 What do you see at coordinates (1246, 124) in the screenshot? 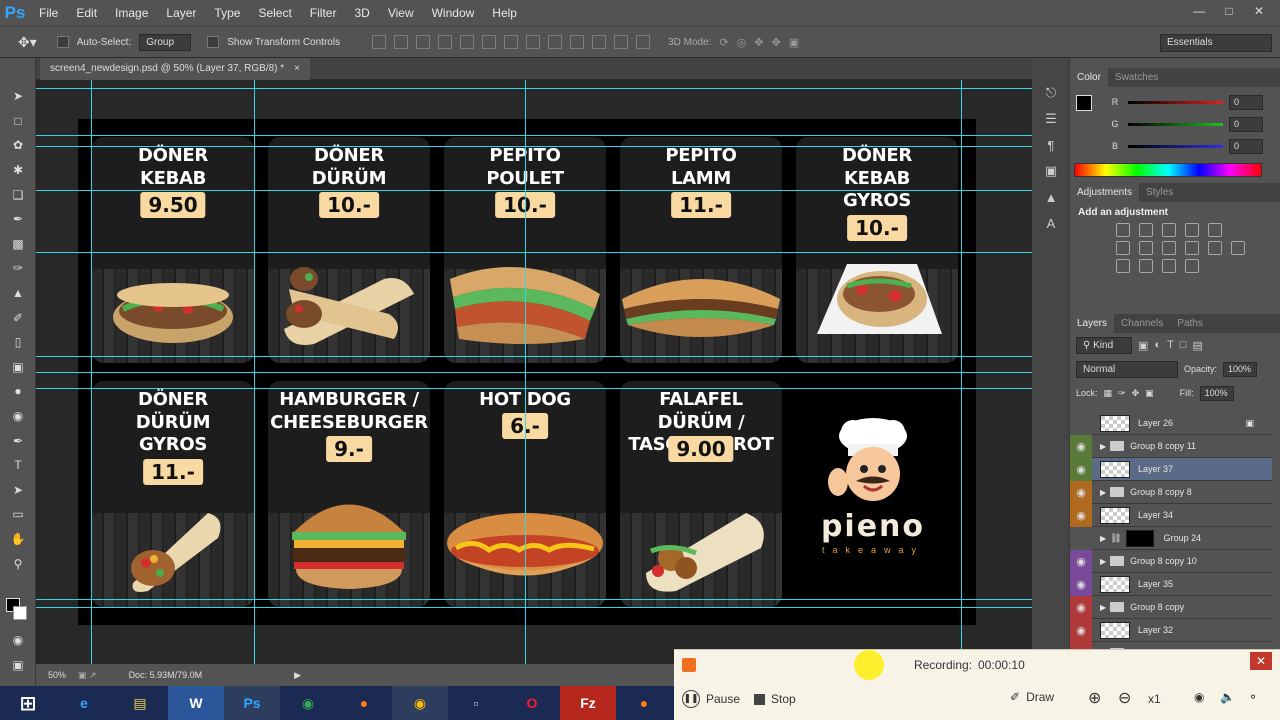
I see `green-value: 0` at bounding box center [1246, 124].